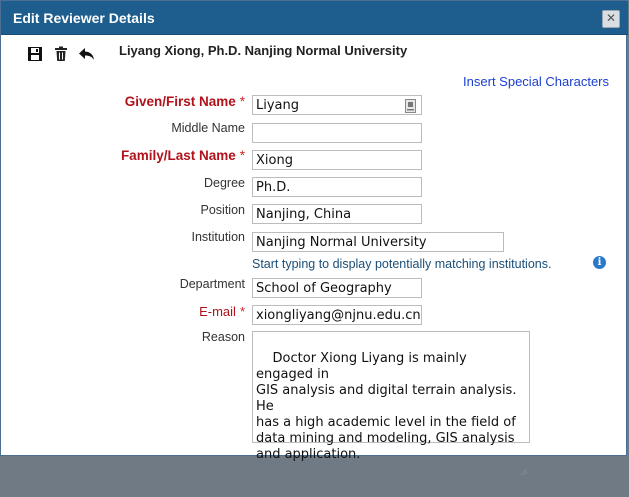 Image resolution: width=629 pixels, height=497 pixels. Describe the element at coordinates (337, 187) in the screenshot. I see `degree-input: Ph.D.` at that location.